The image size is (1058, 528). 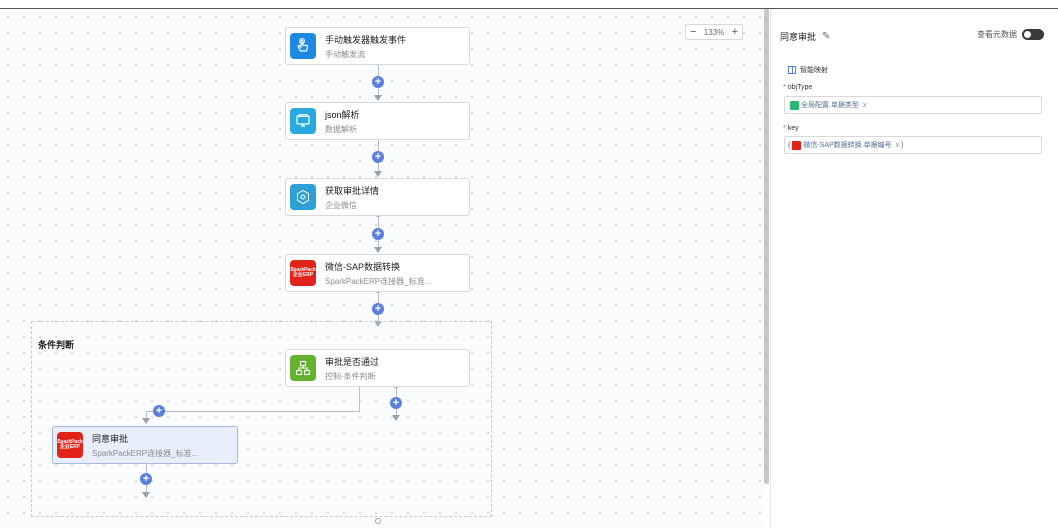 I want to click on metadata-toggle-wrap: 查看元数据, so click(x=1010, y=34).